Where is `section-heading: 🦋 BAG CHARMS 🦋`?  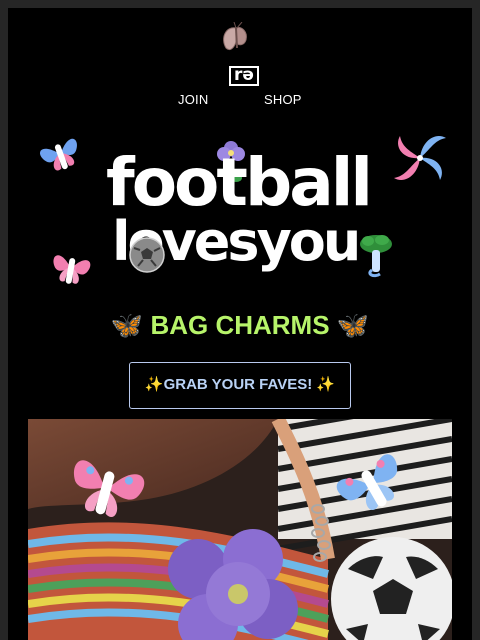
section-heading: 🦋 BAG CHARMS 🦋 is located at coordinates (240, 325).